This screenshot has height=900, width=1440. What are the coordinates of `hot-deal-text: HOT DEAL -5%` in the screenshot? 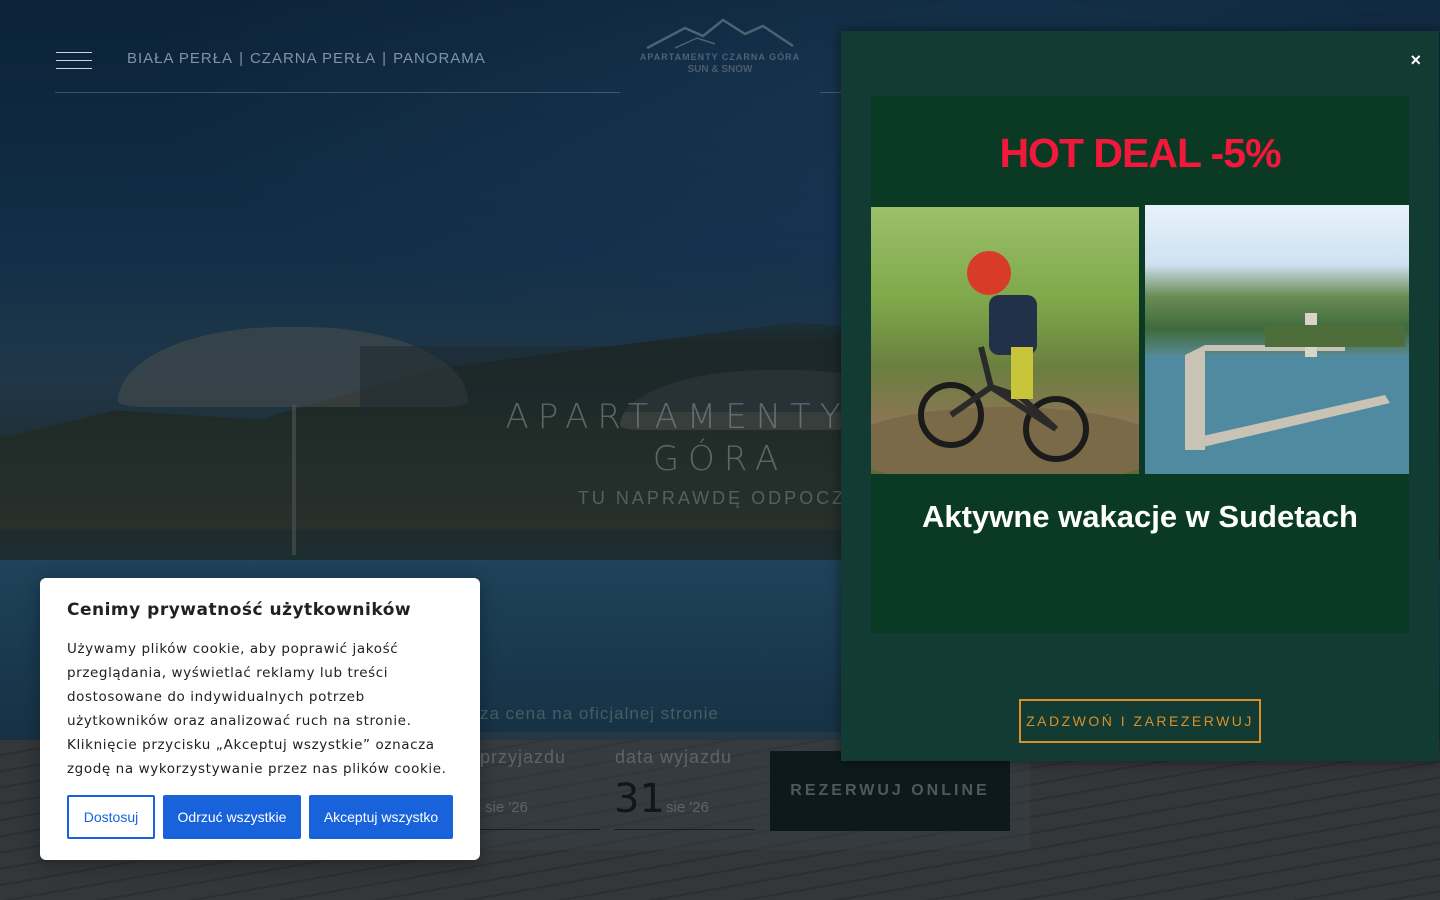 It's located at (1140, 153).